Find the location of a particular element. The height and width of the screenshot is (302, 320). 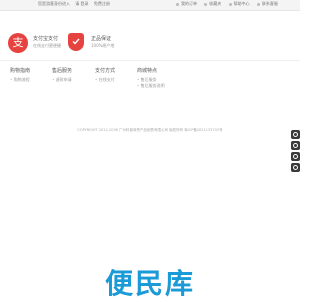

help-icon is located at coordinates (230, 4).